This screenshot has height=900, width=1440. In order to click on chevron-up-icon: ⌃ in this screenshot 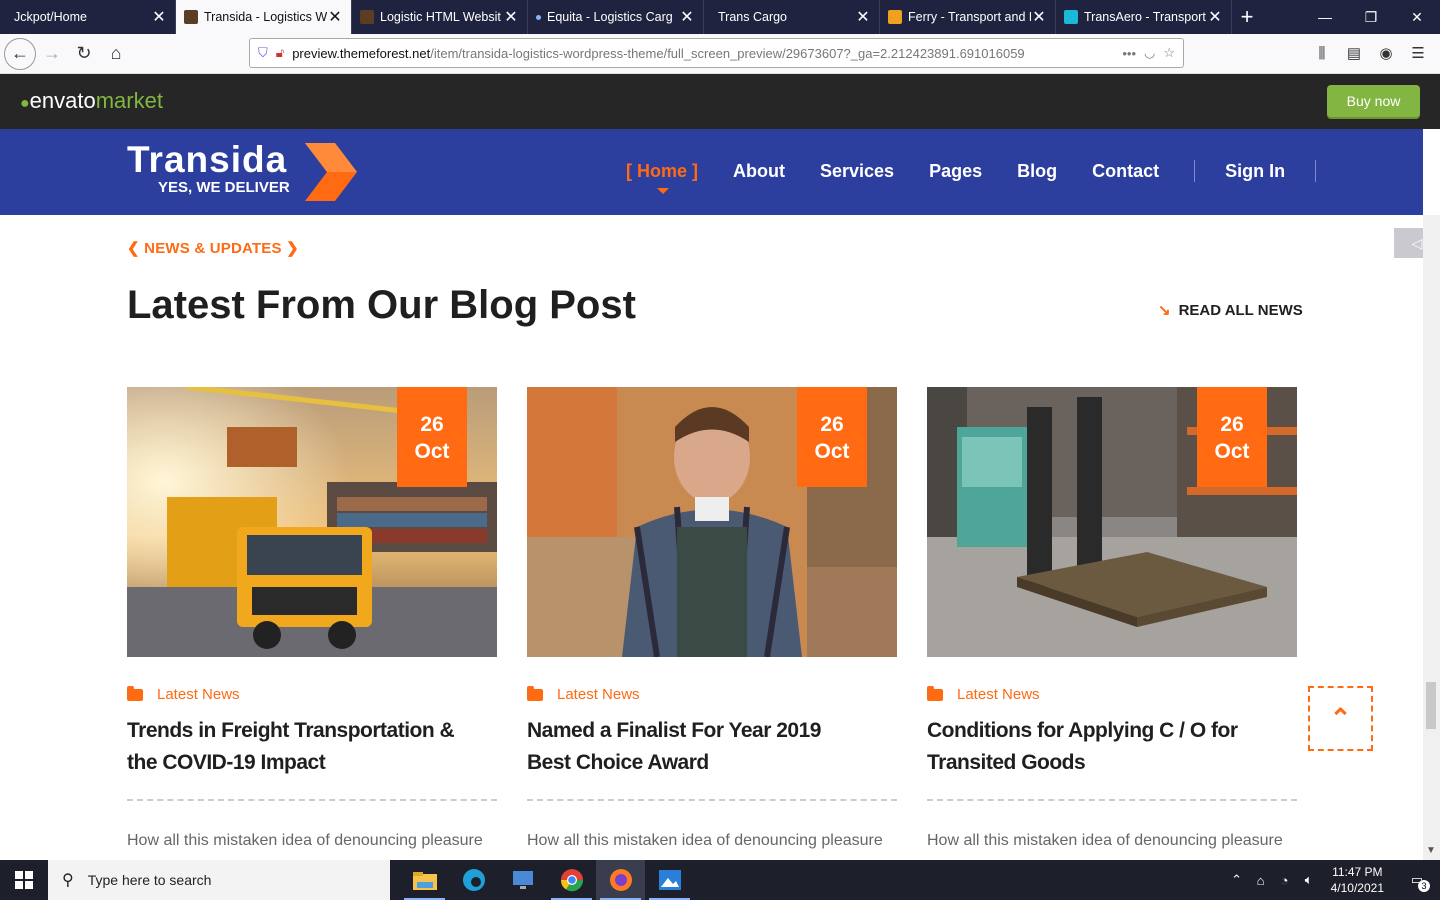, I will do `click(1237, 880)`.